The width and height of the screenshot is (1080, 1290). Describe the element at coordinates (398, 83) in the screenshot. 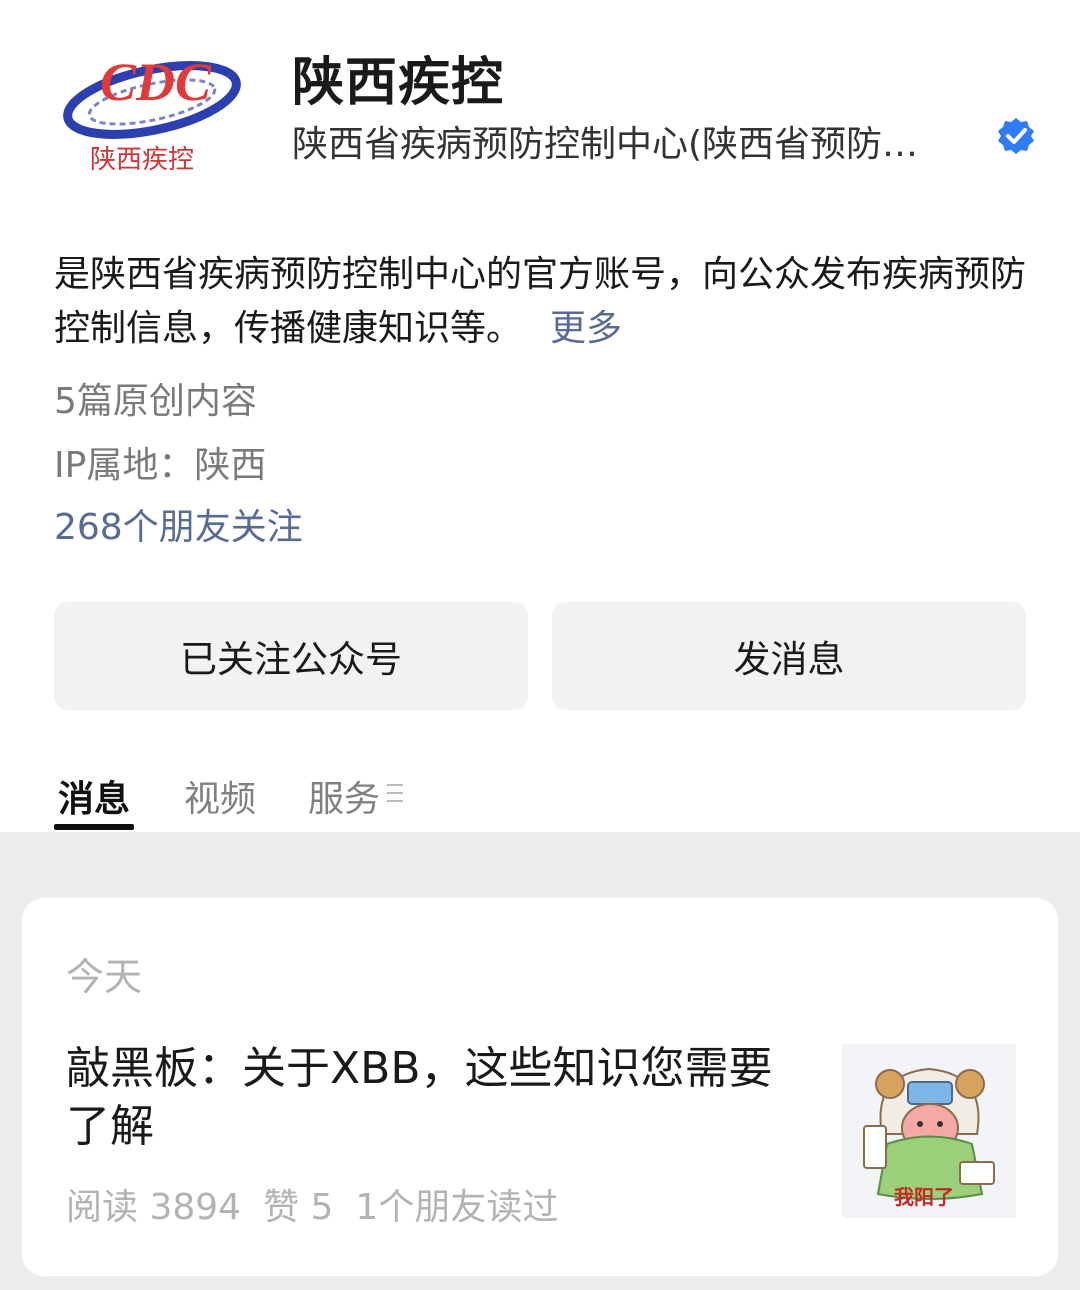

I see `account-name: 陕西疾控` at that location.